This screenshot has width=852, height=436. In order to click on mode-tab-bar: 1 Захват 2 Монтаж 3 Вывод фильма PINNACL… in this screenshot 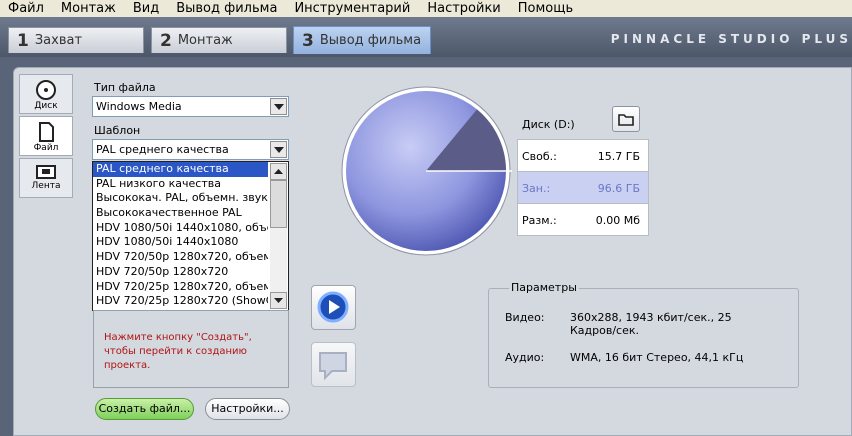, I will do `click(426, 37)`.